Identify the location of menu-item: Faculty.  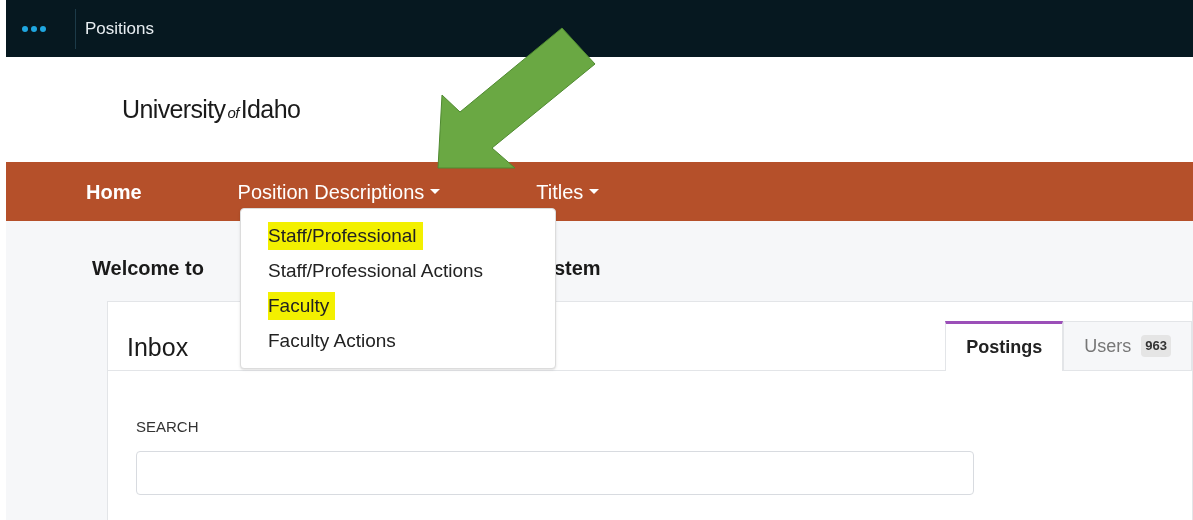
(302, 306).